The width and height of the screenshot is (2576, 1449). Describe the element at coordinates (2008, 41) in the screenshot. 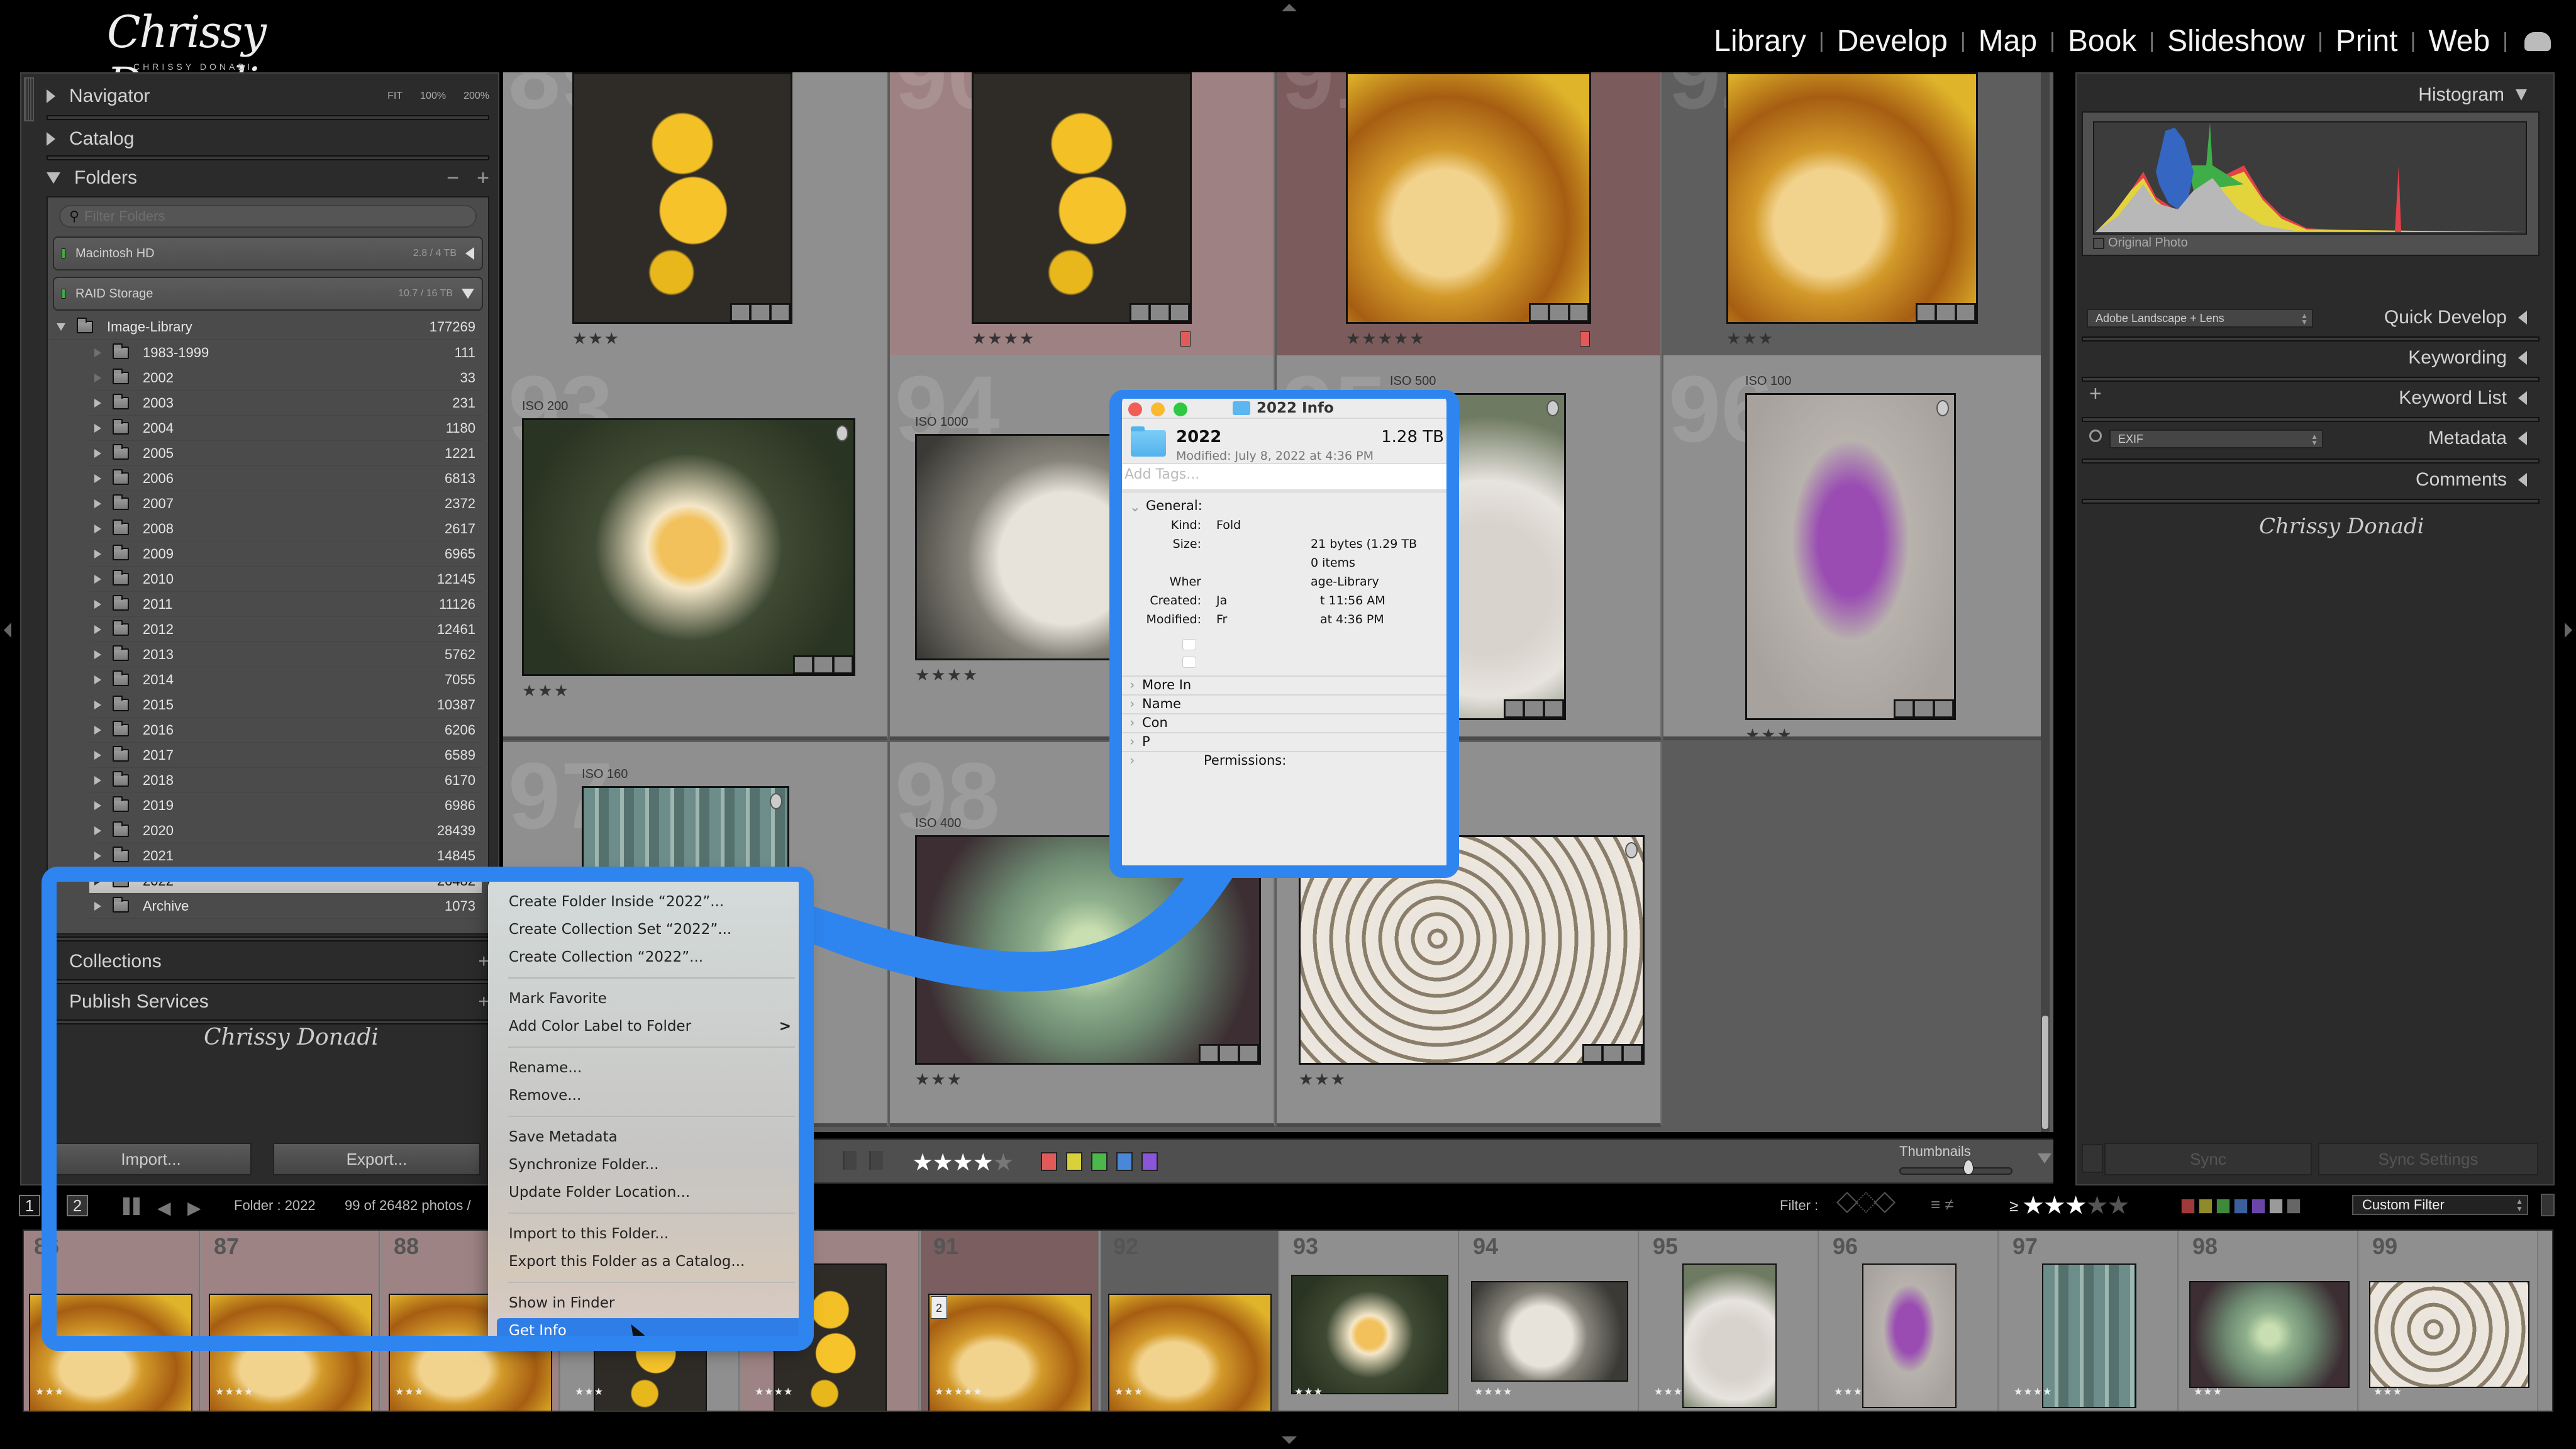

I see `module-map: Map` at that location.